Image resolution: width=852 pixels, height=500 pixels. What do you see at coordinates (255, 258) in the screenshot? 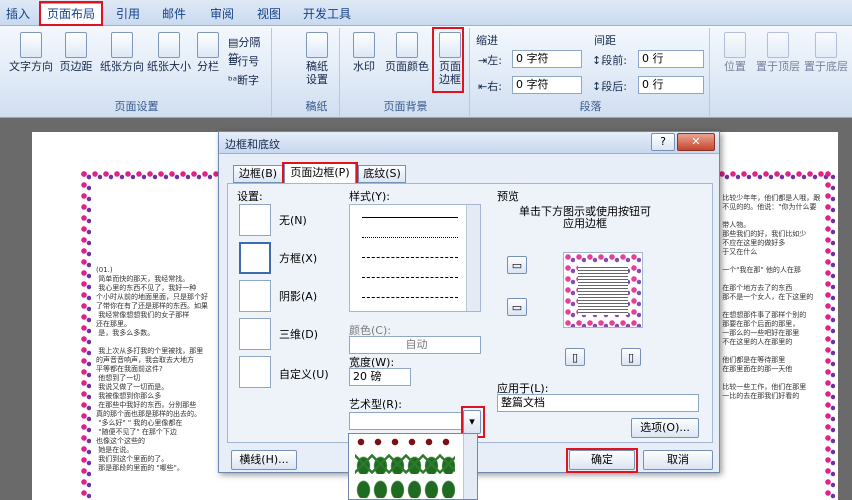
I see `setting-box-icon` at bounding box center [255, 258].